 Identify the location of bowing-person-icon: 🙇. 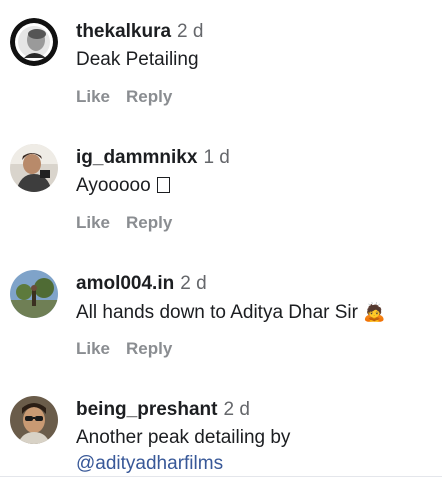
(374, 312).